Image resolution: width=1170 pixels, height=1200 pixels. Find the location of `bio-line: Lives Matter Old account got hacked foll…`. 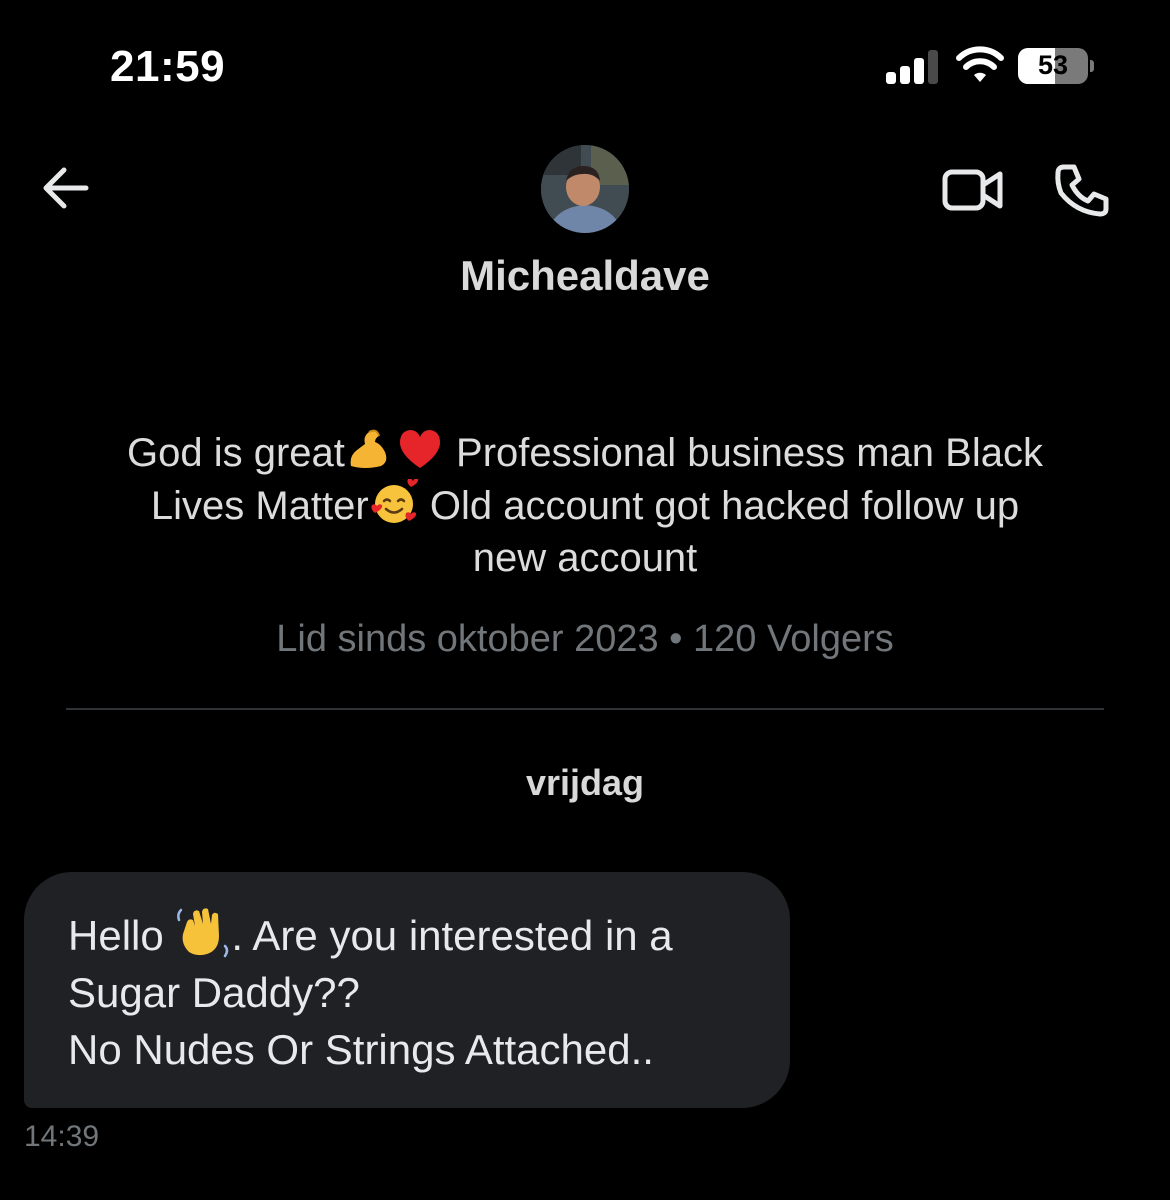

bio-line: Lives Matter Old account got hacked foll… is located at coordinates (585, 505).